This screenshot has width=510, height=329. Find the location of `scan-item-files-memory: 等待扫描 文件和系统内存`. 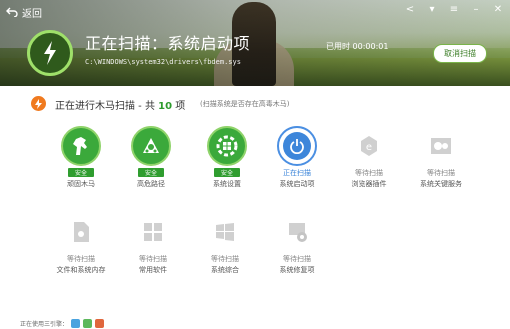

scan-item-files-memory: 等待扫描 文件和系统内存 is located at coordinates (81, 247).